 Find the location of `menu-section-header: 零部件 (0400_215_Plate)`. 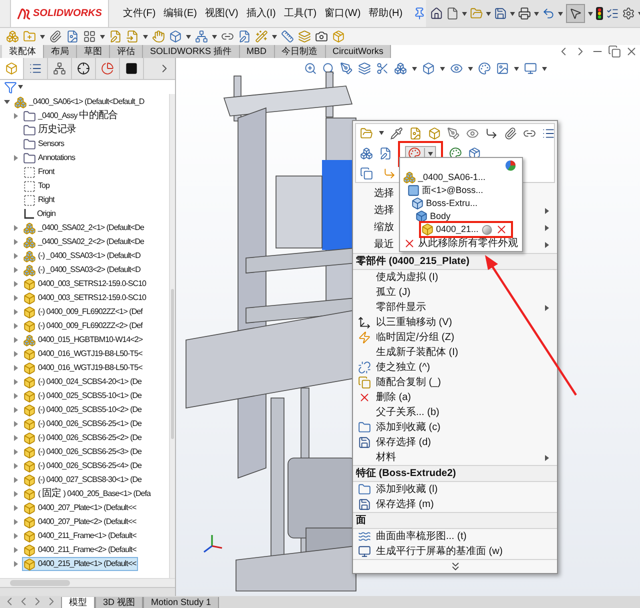

menu-section-header: 零部件 (0400_215_Plate) is located at coordinates (455, 261).